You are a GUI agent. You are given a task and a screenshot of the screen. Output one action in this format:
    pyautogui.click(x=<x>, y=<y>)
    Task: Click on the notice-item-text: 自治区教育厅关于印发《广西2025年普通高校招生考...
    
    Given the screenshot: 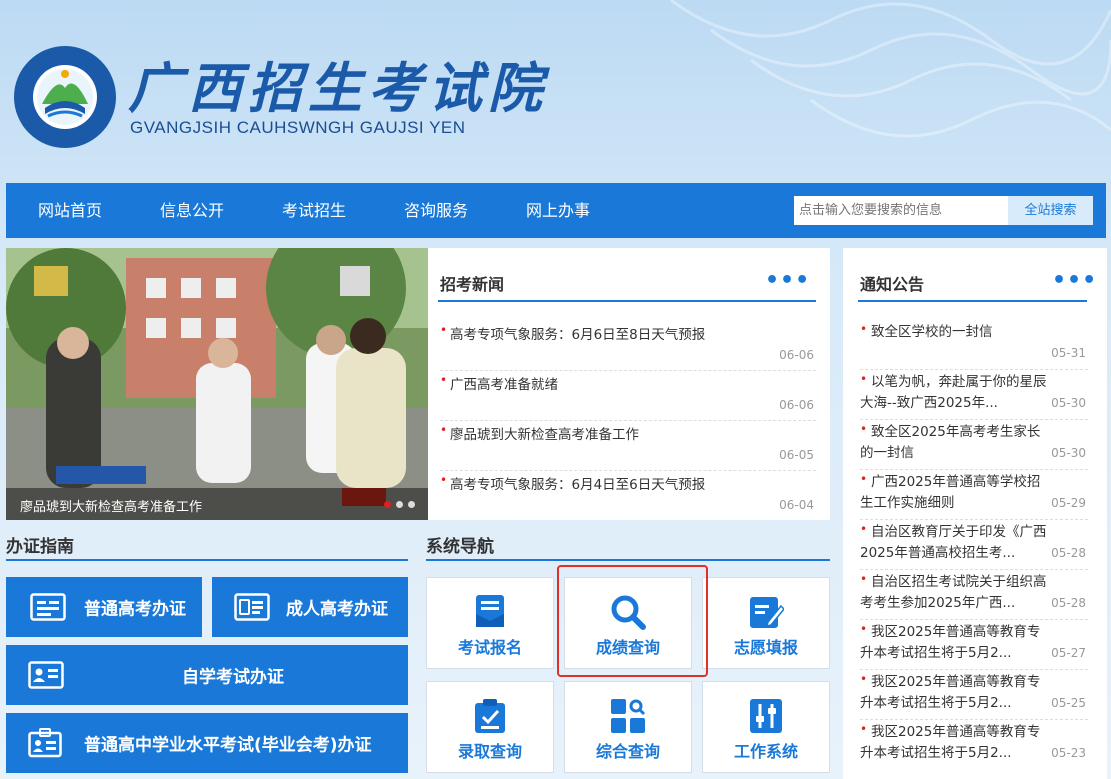 What is the action you would take?
    pyautogui.click(x=955, y=543)
    